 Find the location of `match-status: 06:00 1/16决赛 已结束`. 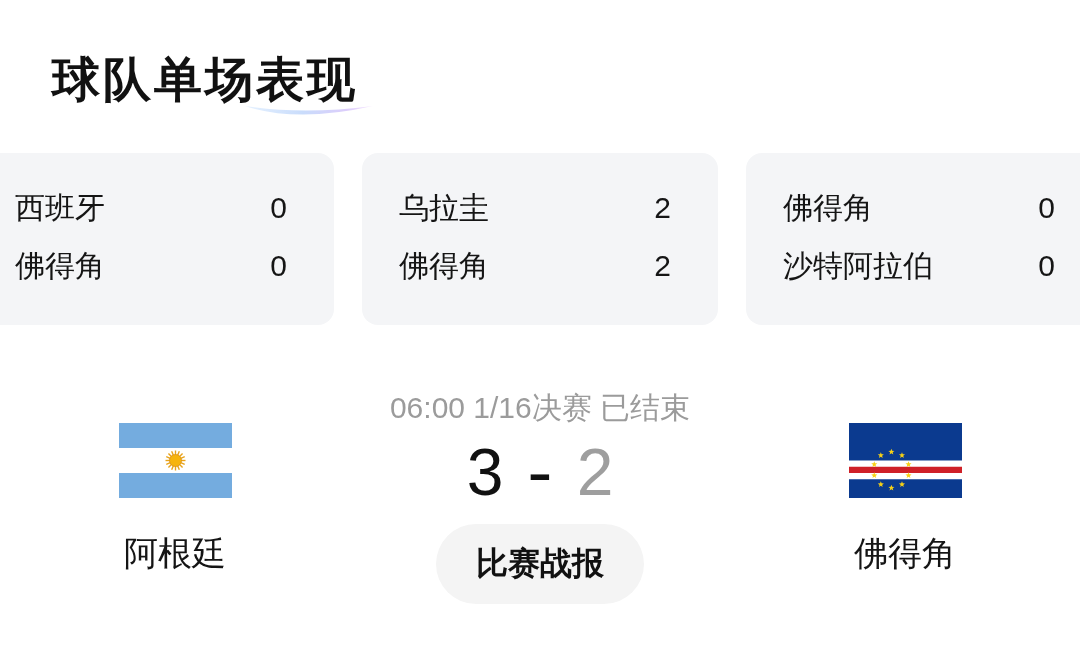

match-status: 06:00 1/16决赛 已结束 is located at coordinates (540, 408).